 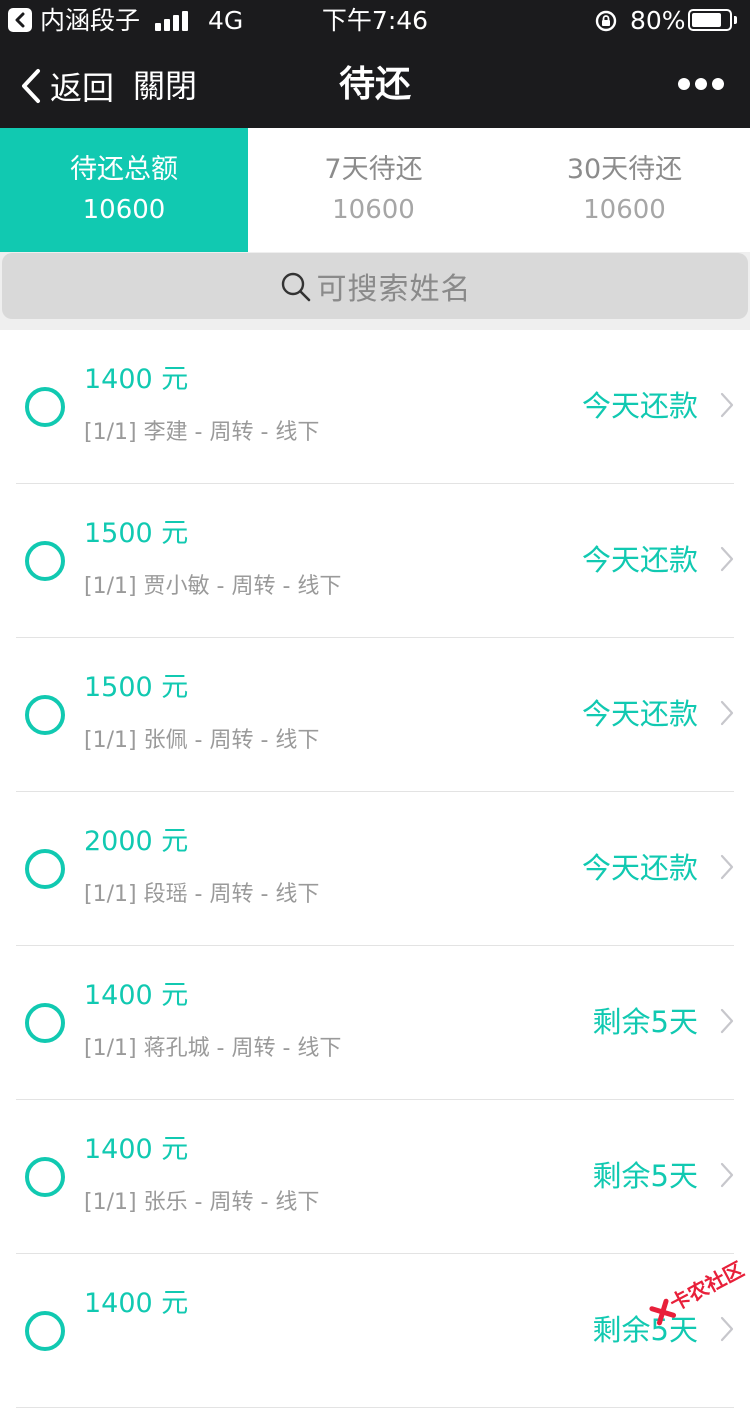 I want to click on battery-icon, so click(x=710, y=20).